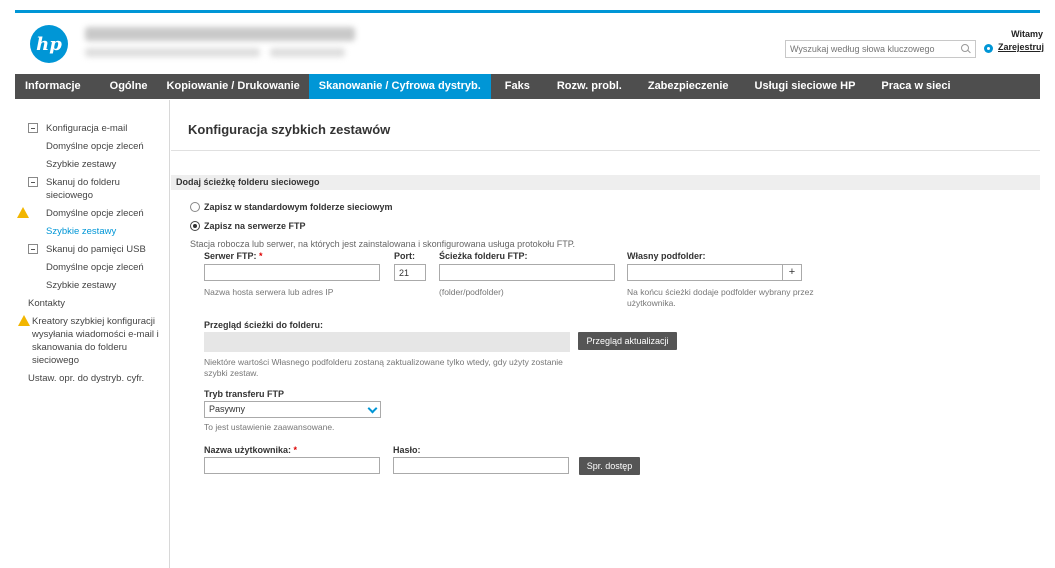  Describe the element at coordinates (195, 207) in the screenshot. I see `radio-button` at that location.